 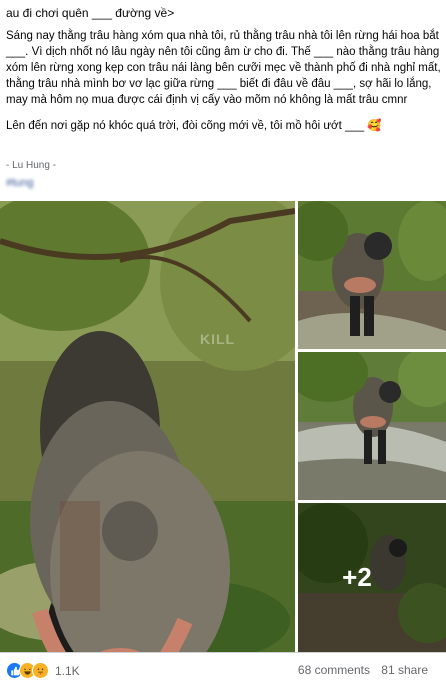 What do you see at coordinates (40, 670) in the screenshot?
I see `care-icon` at bounding box center [40, 670].